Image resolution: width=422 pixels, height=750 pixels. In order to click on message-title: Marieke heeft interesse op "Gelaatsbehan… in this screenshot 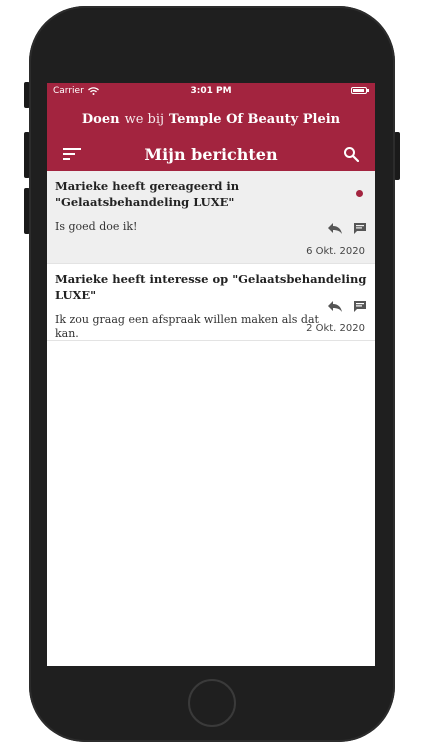, I will do `click(211, 287)`.